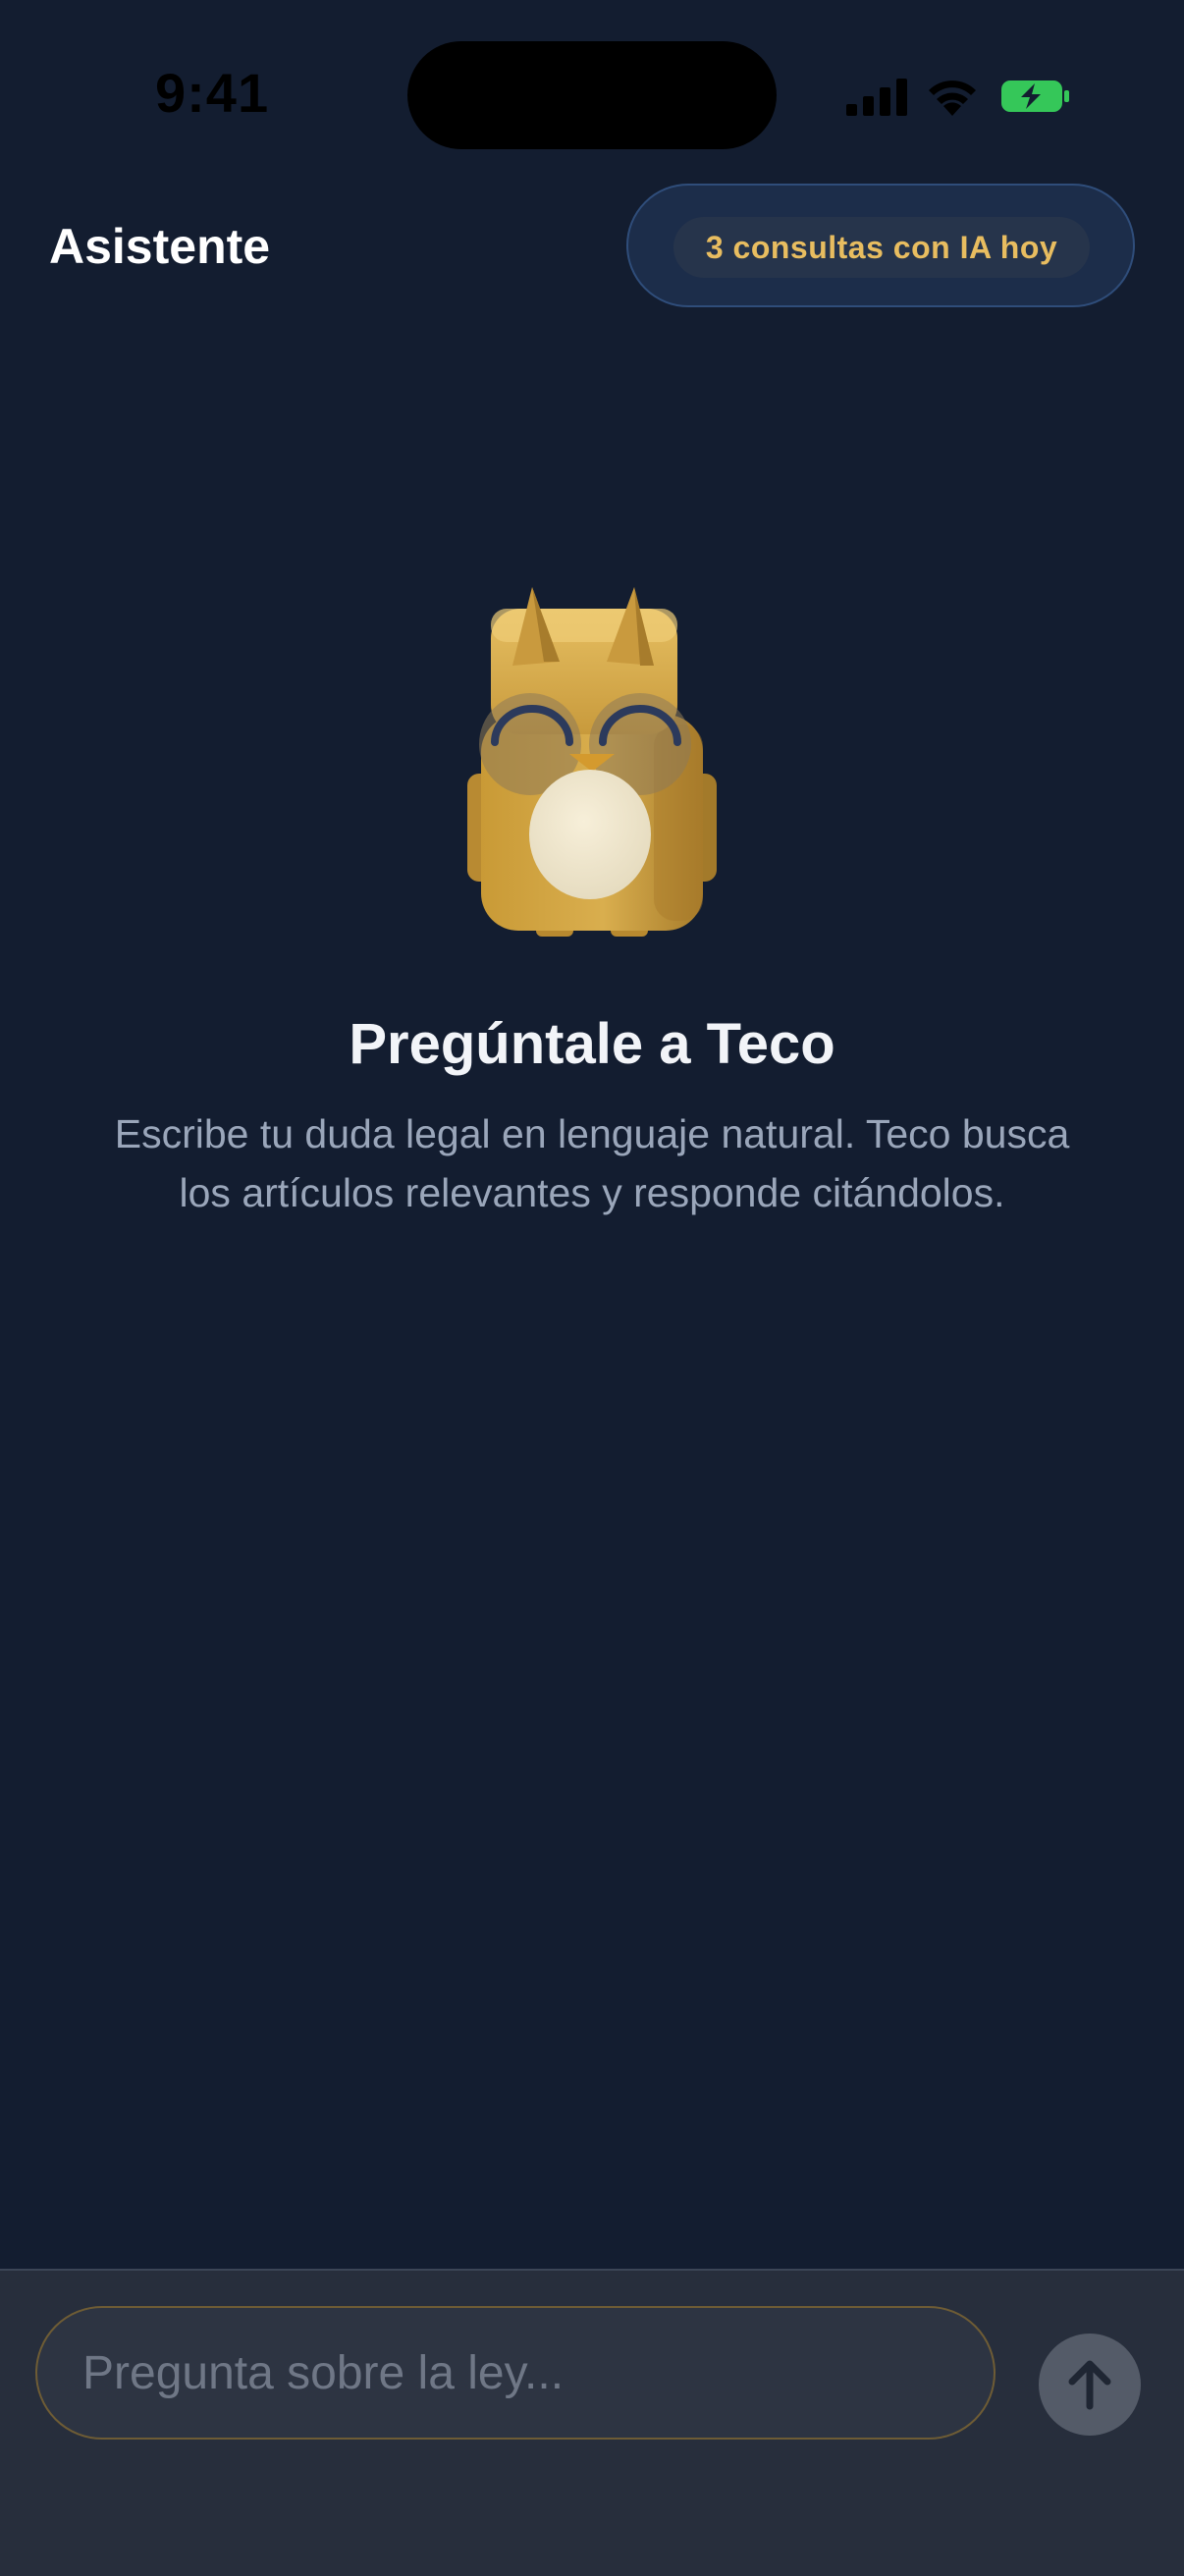 The width and height of the screenshot is (1184, 2576). I want to click on dynamic-island, so click(592, 95).